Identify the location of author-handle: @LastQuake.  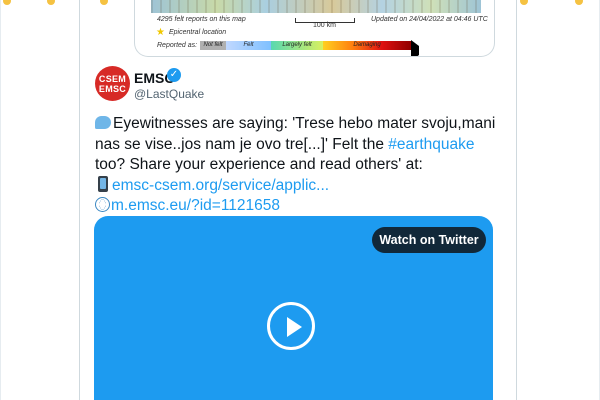
(169, 94).